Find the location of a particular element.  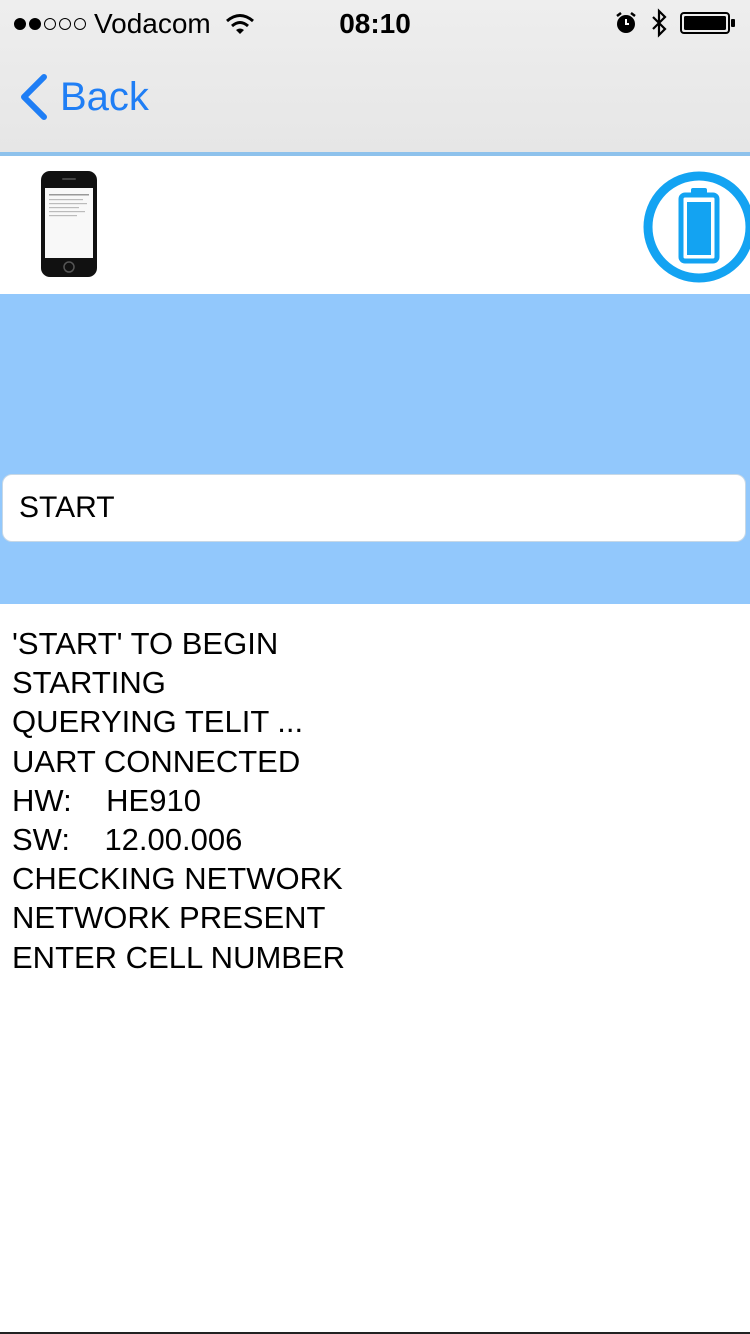

log-line: CHECKING NETWORK is located at coordinates (177, 879).